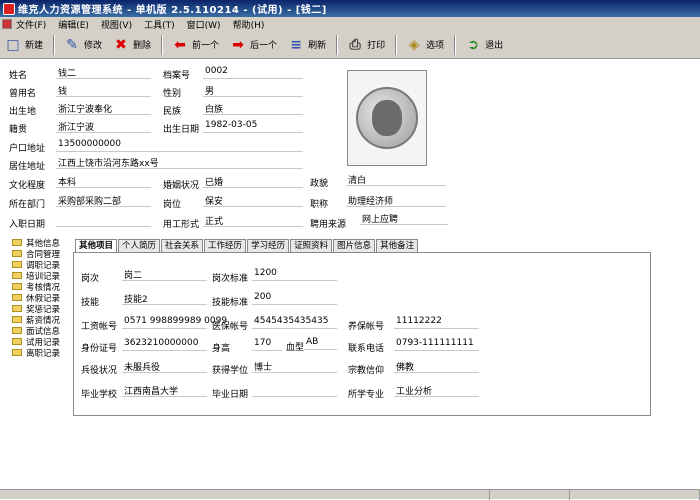 This screenshot has height=500, width=700. Describe the element at coordinates (159, 24) in the screenshot. I see `menu-tools: 工具(T)` at that location.